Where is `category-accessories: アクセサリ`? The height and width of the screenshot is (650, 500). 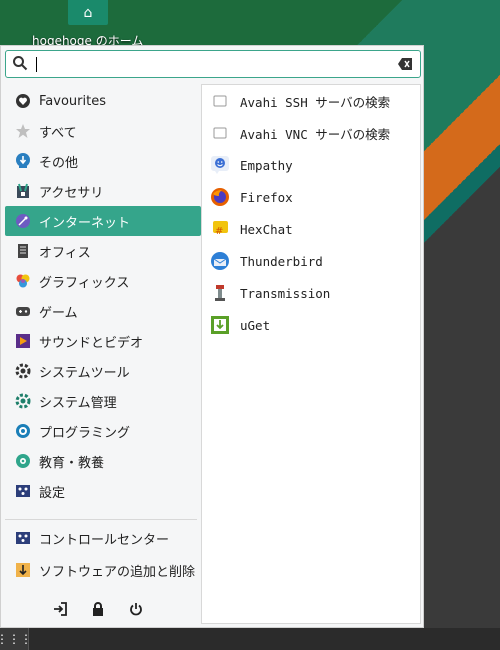 category-accessories: アクセサリ is located at coordinates (103, 191).